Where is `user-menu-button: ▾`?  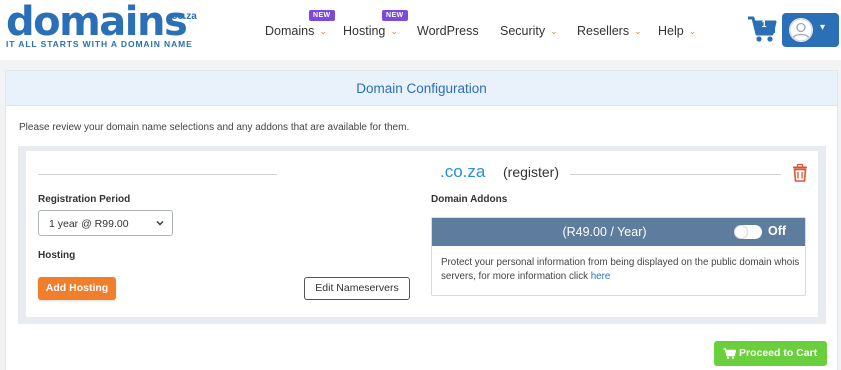
user-menu-button: ▾ is located at coordinates (810, 30).